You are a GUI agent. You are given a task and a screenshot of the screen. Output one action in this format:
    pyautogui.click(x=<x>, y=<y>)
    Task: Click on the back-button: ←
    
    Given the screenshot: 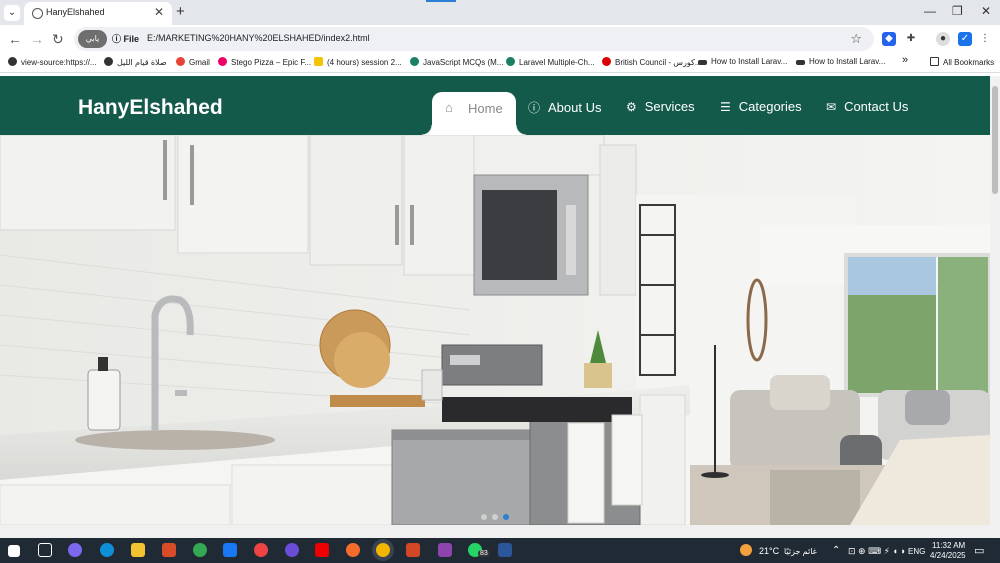 What is the action you would take?
    pyautogui.click(x=15, y=39)
    